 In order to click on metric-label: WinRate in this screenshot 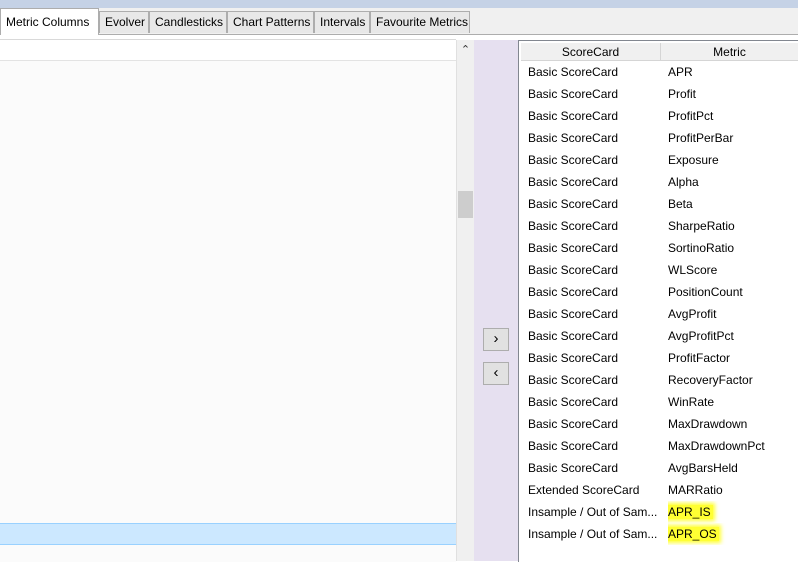, I will do `click(691, 402)`.